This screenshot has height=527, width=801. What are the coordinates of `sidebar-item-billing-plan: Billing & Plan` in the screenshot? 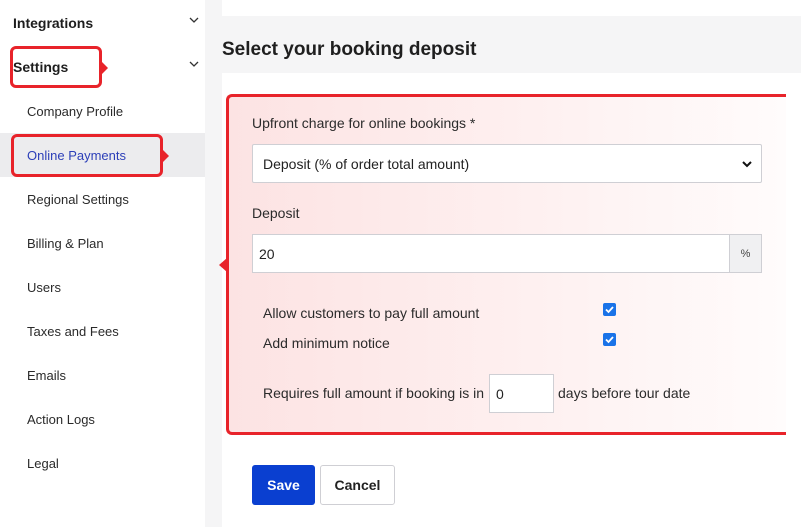 It's located at (102, 243).